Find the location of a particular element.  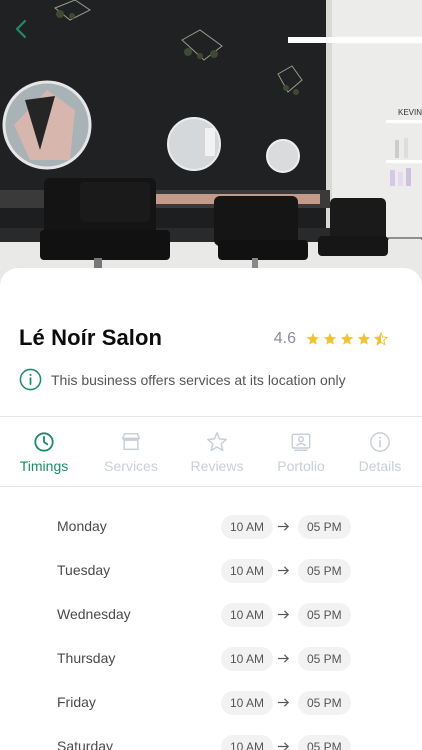

portfolio-icon is located at coordinates (301, 442).